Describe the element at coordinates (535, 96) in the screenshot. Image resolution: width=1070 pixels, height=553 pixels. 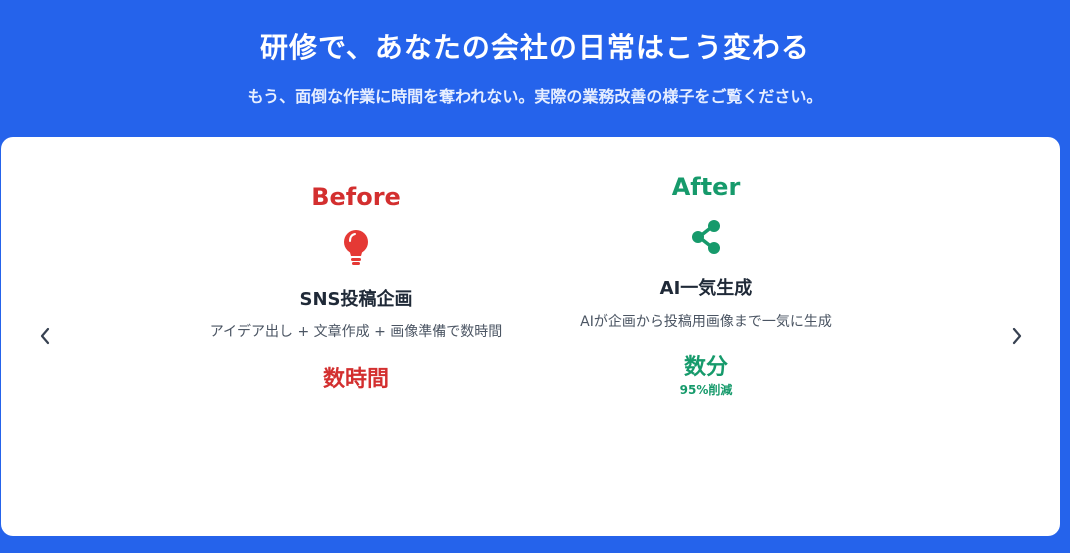
I see `page-subtitle: もう、面倒な作業に時間を奪われない。実際の業務改善の様子をご覧ください。` at that location.